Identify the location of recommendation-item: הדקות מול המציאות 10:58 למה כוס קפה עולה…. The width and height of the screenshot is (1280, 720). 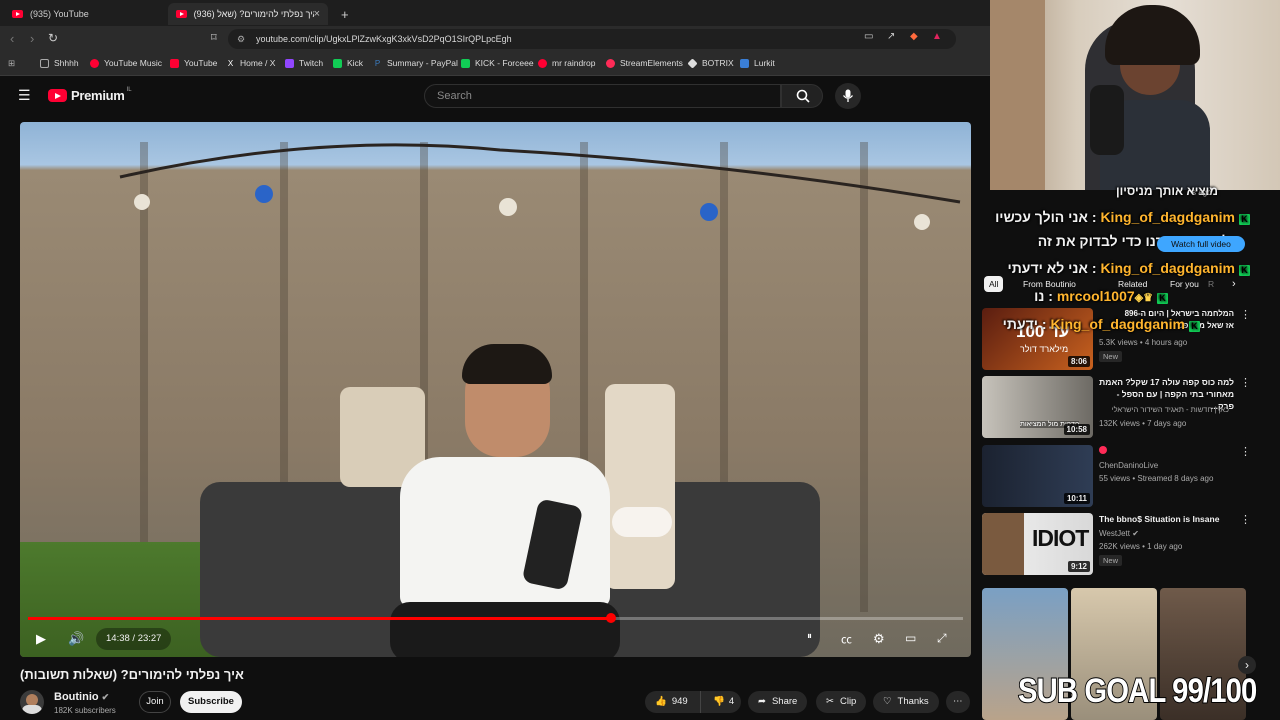
(1117, 408).